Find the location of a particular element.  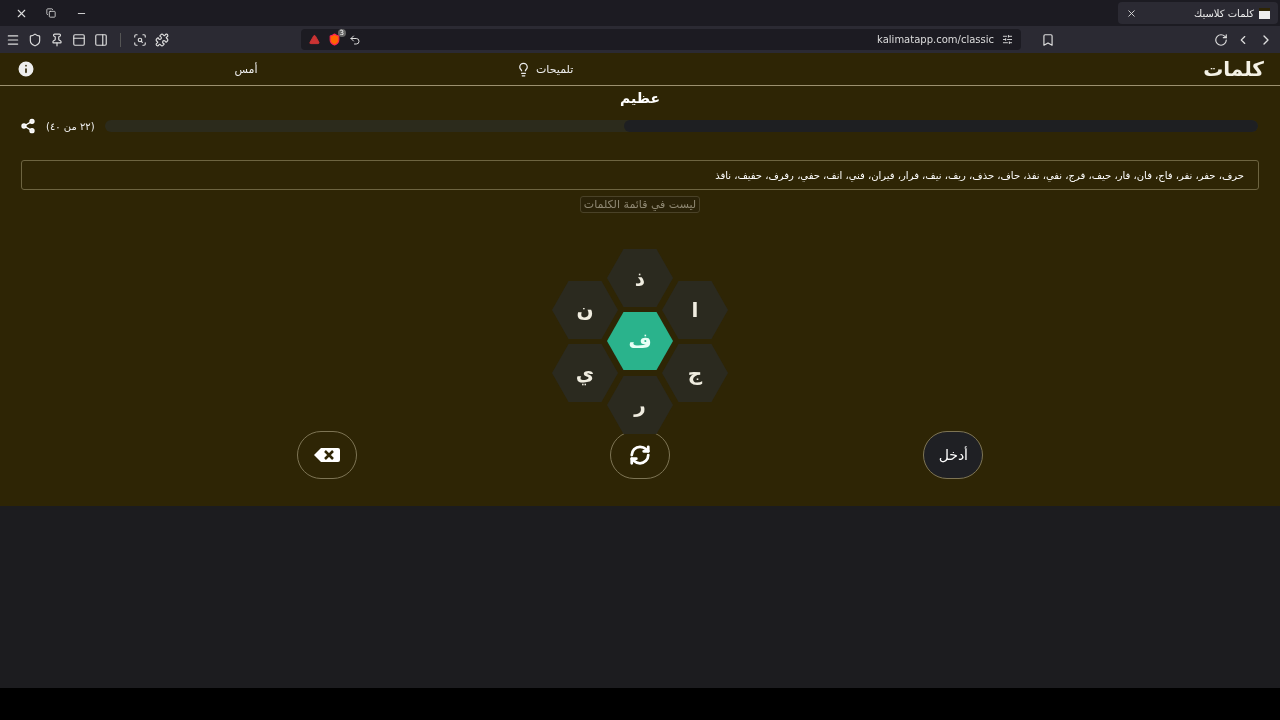

reload-icon is located at coordinates (1221, 39).